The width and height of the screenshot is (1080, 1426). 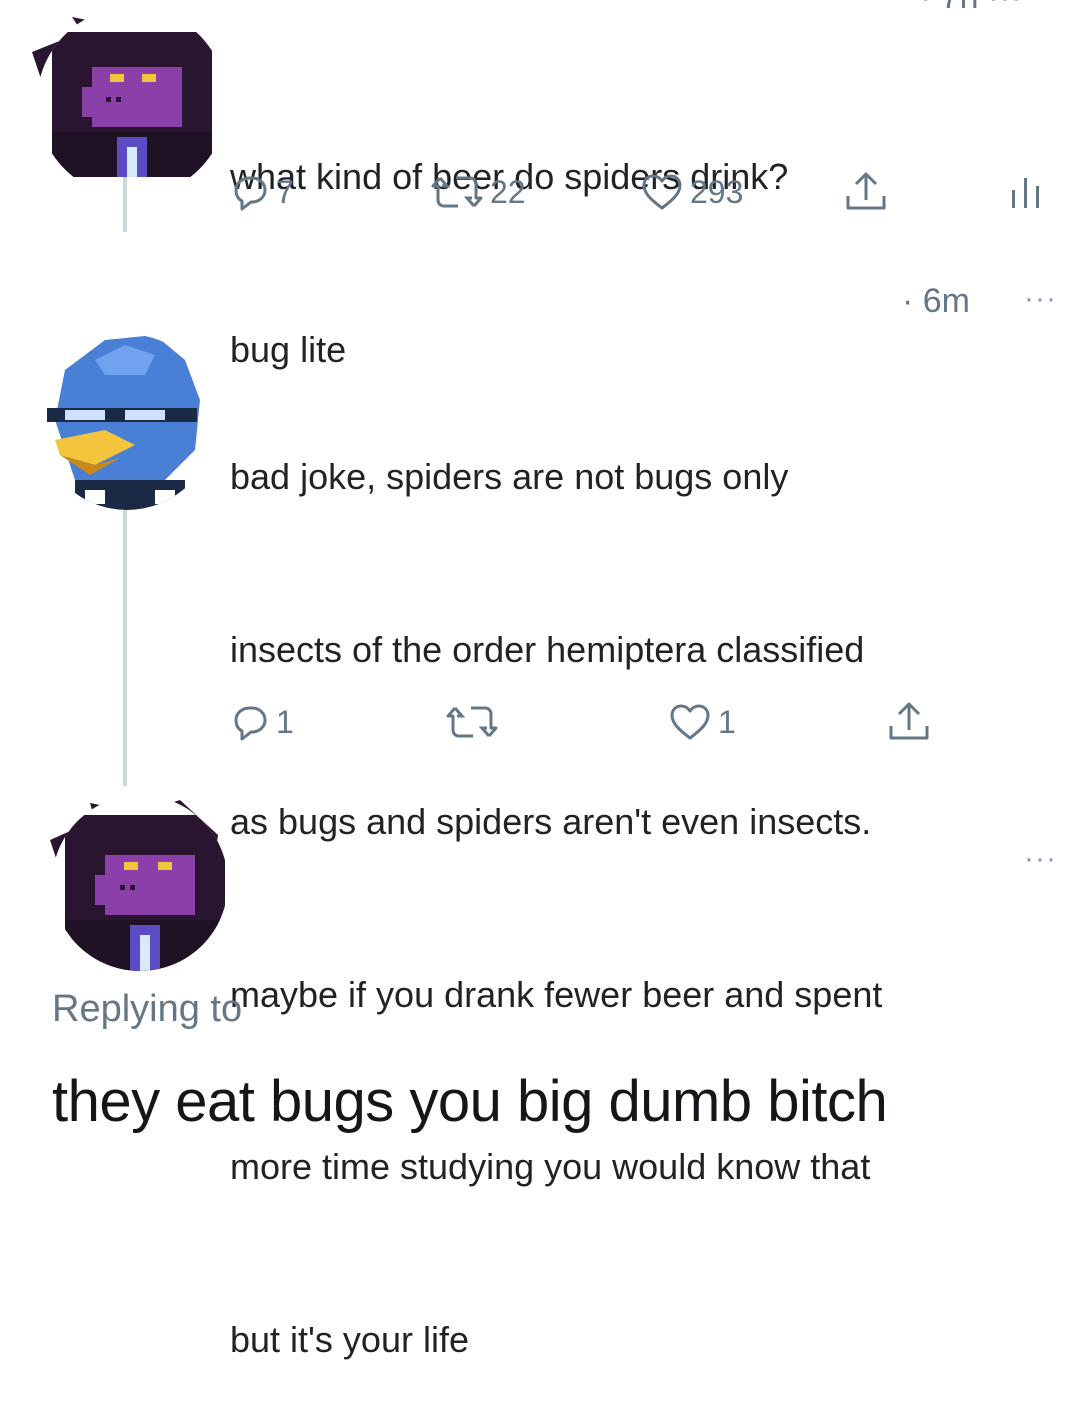 I want to click on like-button: 293, so click(x=691, y=192).